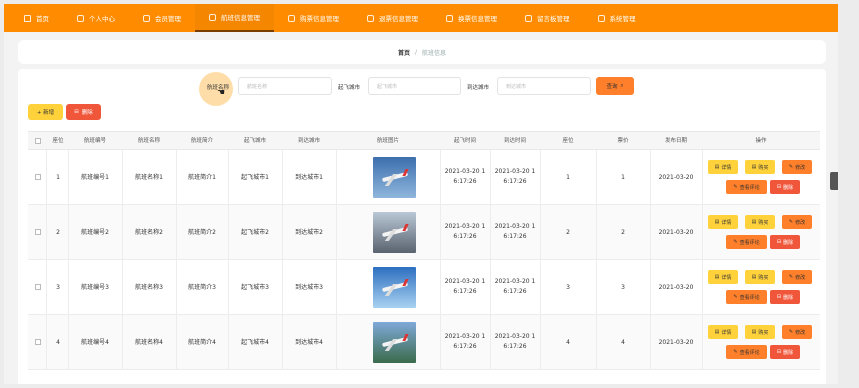 This screenshot has height=388, width=859. What do you see at coordinates (749, 187) in the screenshot?
I see `review-label: 查看评论` at bounding box center [749, 187].